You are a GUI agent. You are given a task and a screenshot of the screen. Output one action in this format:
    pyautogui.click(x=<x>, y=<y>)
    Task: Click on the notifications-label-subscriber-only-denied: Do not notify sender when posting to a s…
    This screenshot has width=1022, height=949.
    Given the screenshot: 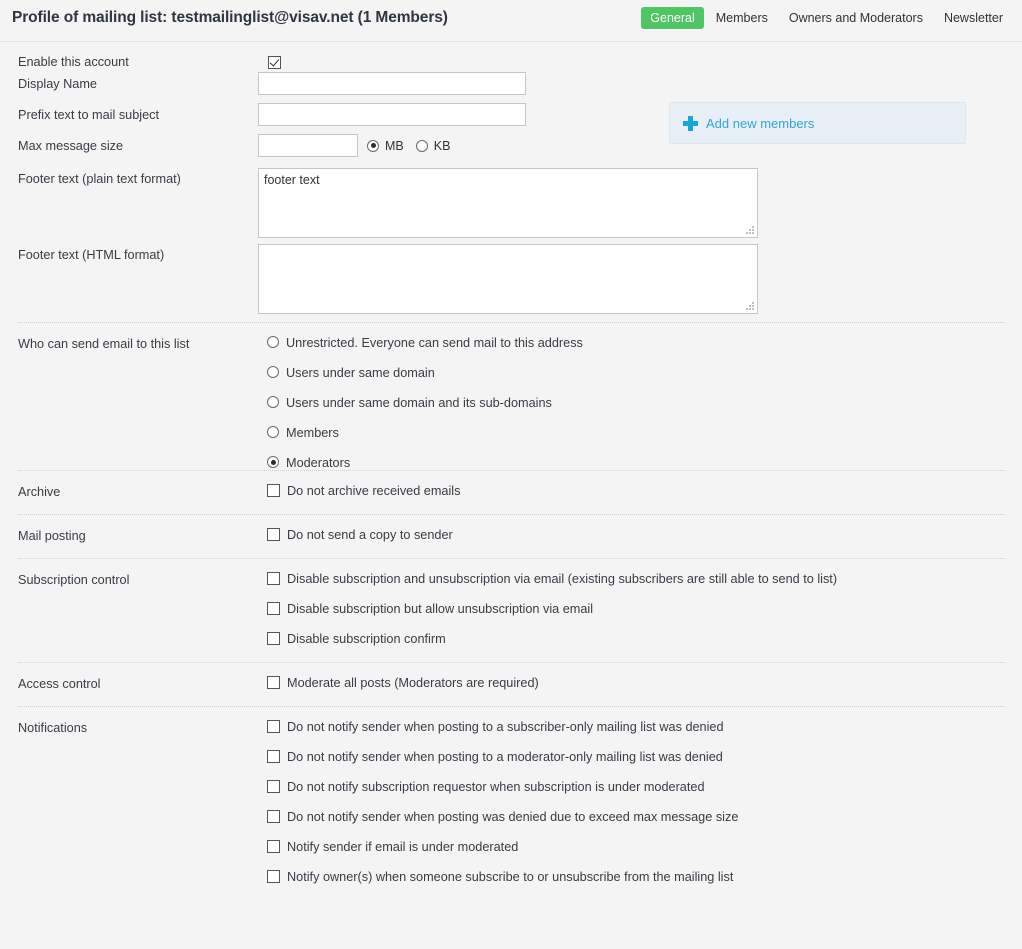 What is the action you would take?
    pyautogui.click(x=505, y=727)
    